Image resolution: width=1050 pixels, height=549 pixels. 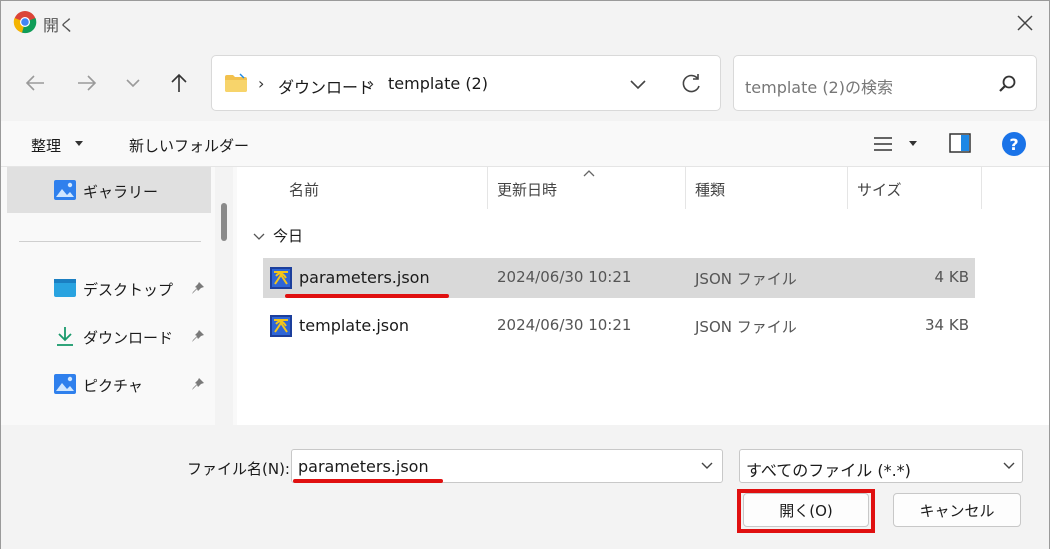 I want to click on sidebar-item-desktop: デスクトップ, so click(x=109, y=288).